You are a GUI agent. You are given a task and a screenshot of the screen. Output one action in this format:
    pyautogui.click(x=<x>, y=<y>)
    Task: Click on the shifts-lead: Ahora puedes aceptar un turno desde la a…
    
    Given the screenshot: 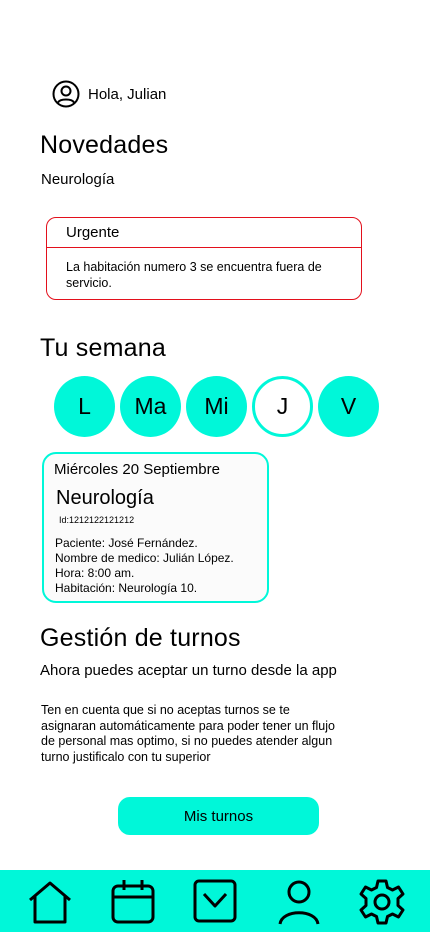 What is the action you would take?
    pyautogui.click(x=188, y=670)
    